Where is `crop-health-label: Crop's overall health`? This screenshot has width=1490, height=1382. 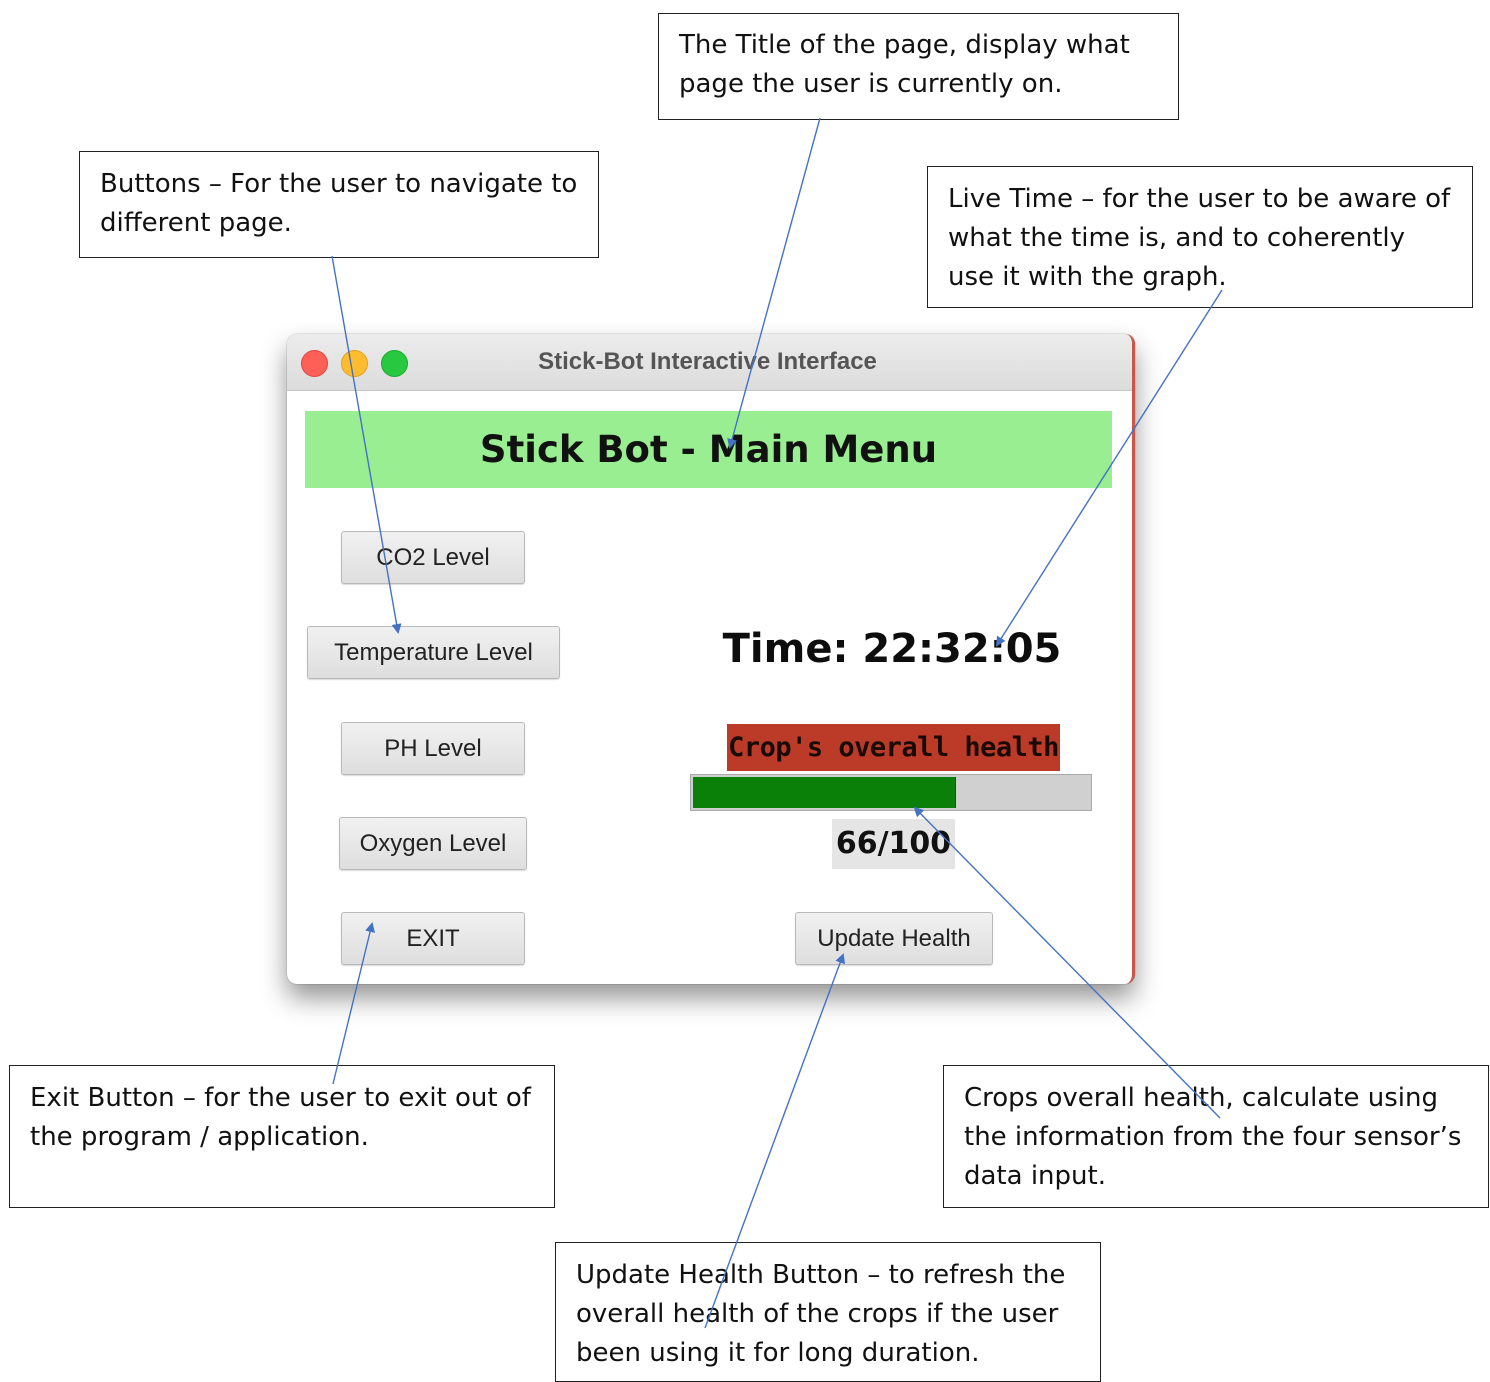
crop-health-label: Crop's overall health is located at coordinates (893, 747).